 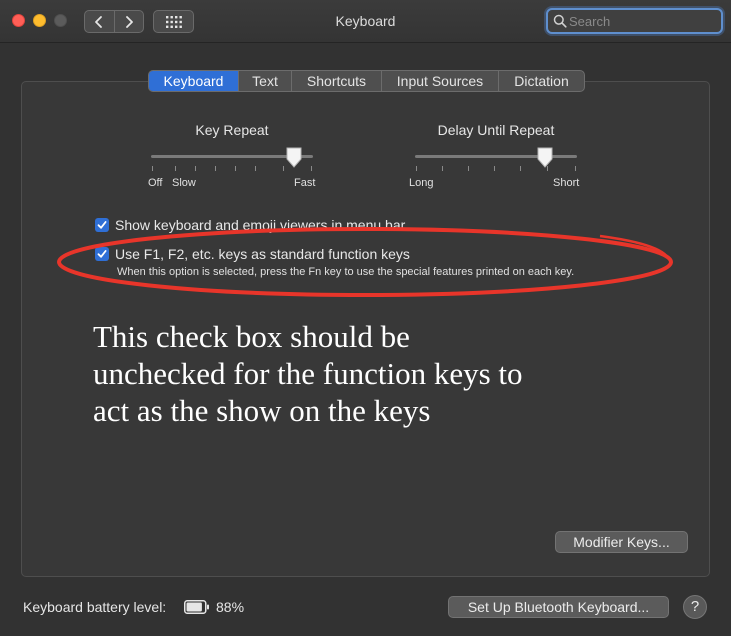 I want to click on search-field, so click(x=634, y=21).